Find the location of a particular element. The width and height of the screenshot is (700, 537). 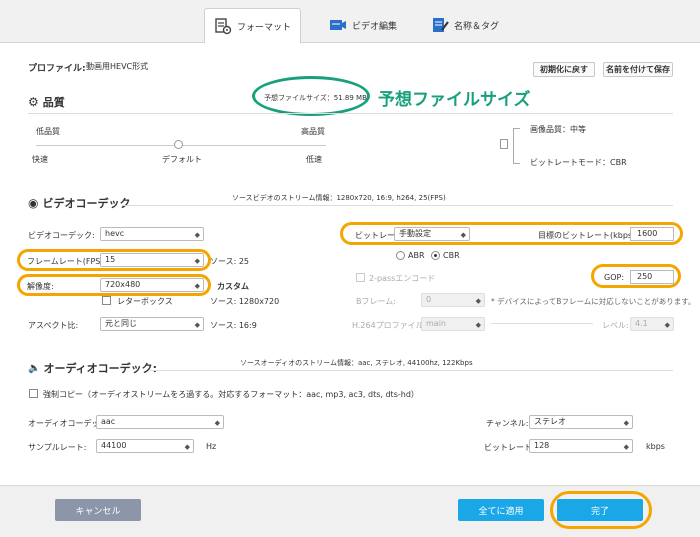

audio-divider is located at coordinates (411, 370).